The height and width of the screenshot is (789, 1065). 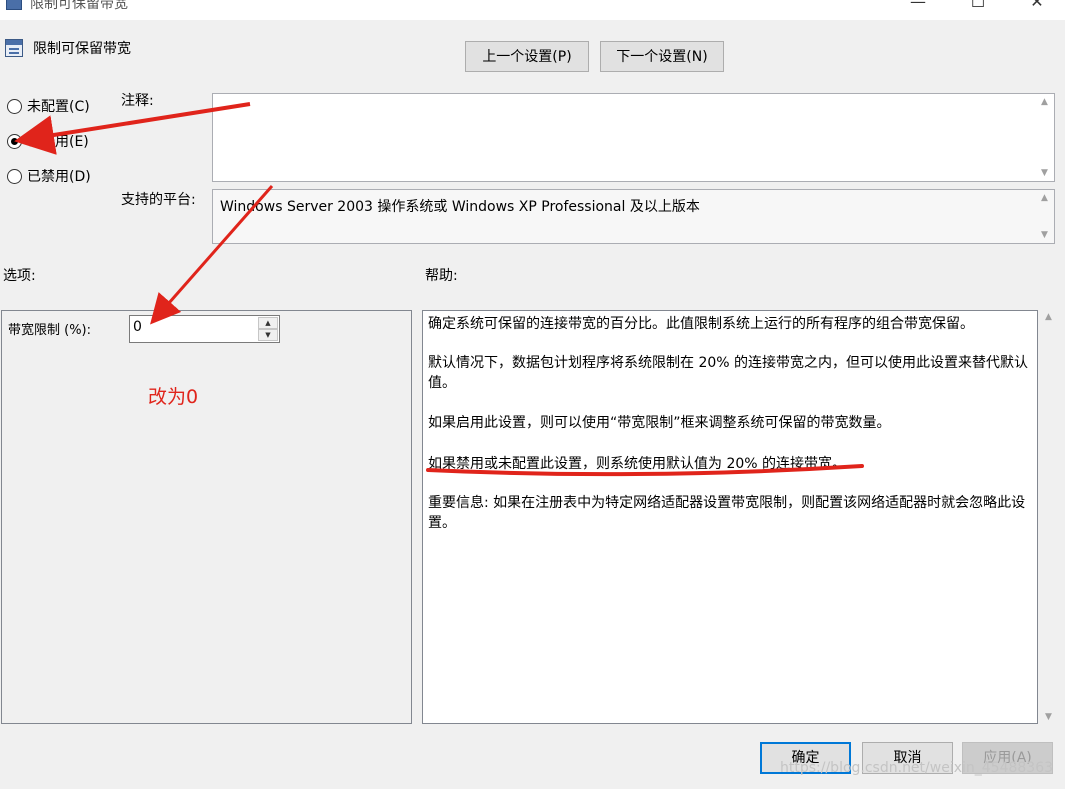 I want to click on bandwidth-limit-stepper: 0 ▲ ▼, so click(x=204, y=329).